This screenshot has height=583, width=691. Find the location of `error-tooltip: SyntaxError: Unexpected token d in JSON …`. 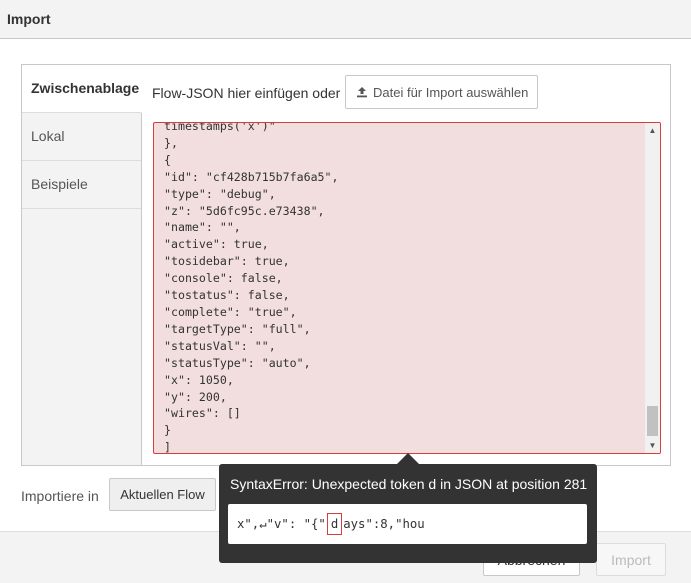

error-tooltip: SyntaxError: Unexpected token d in JSON … is located at coordinates (408, 513).